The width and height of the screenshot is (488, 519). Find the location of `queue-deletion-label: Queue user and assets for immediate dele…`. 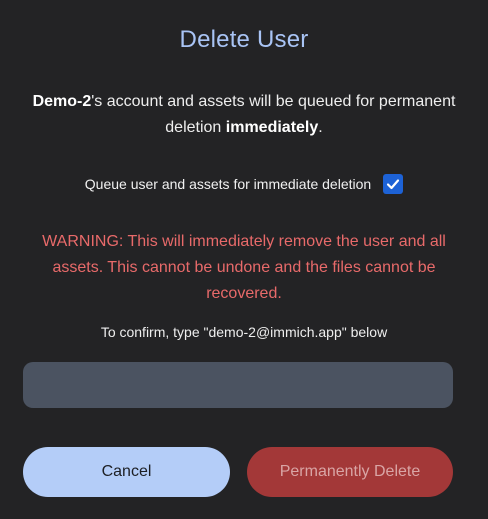

queue-deletion-label: Queue user and assets for immediate dele… is located at coordinates (228, 184).